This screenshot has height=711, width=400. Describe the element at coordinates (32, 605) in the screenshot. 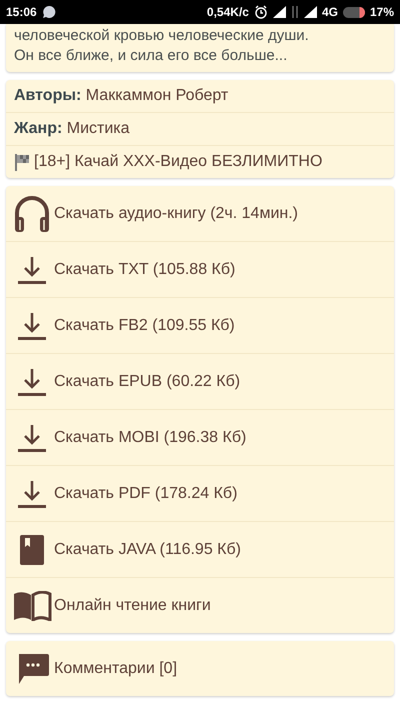

I see `open-book-icon` at that location.